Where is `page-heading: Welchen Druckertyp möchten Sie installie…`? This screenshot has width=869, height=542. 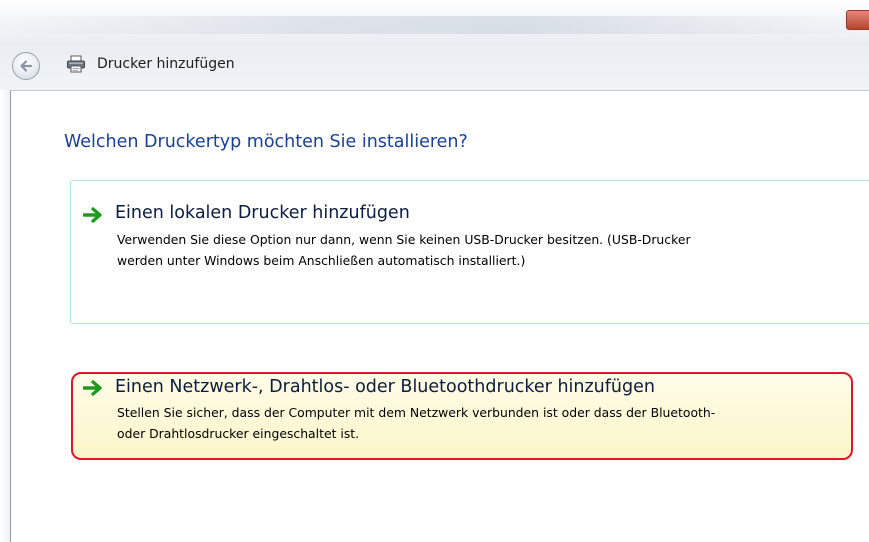 page-heading: Welchen Druckertyp möchten Sie installie… is located at coordinates (266, 142).